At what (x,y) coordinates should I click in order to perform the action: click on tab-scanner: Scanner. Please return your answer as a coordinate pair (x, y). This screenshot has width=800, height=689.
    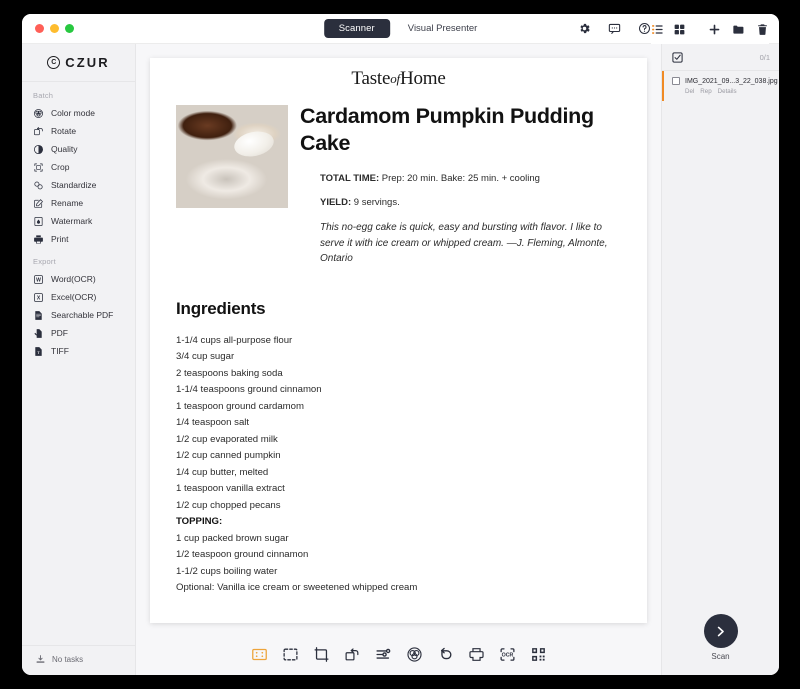
    Looking at the image, I should click on (356, 28).